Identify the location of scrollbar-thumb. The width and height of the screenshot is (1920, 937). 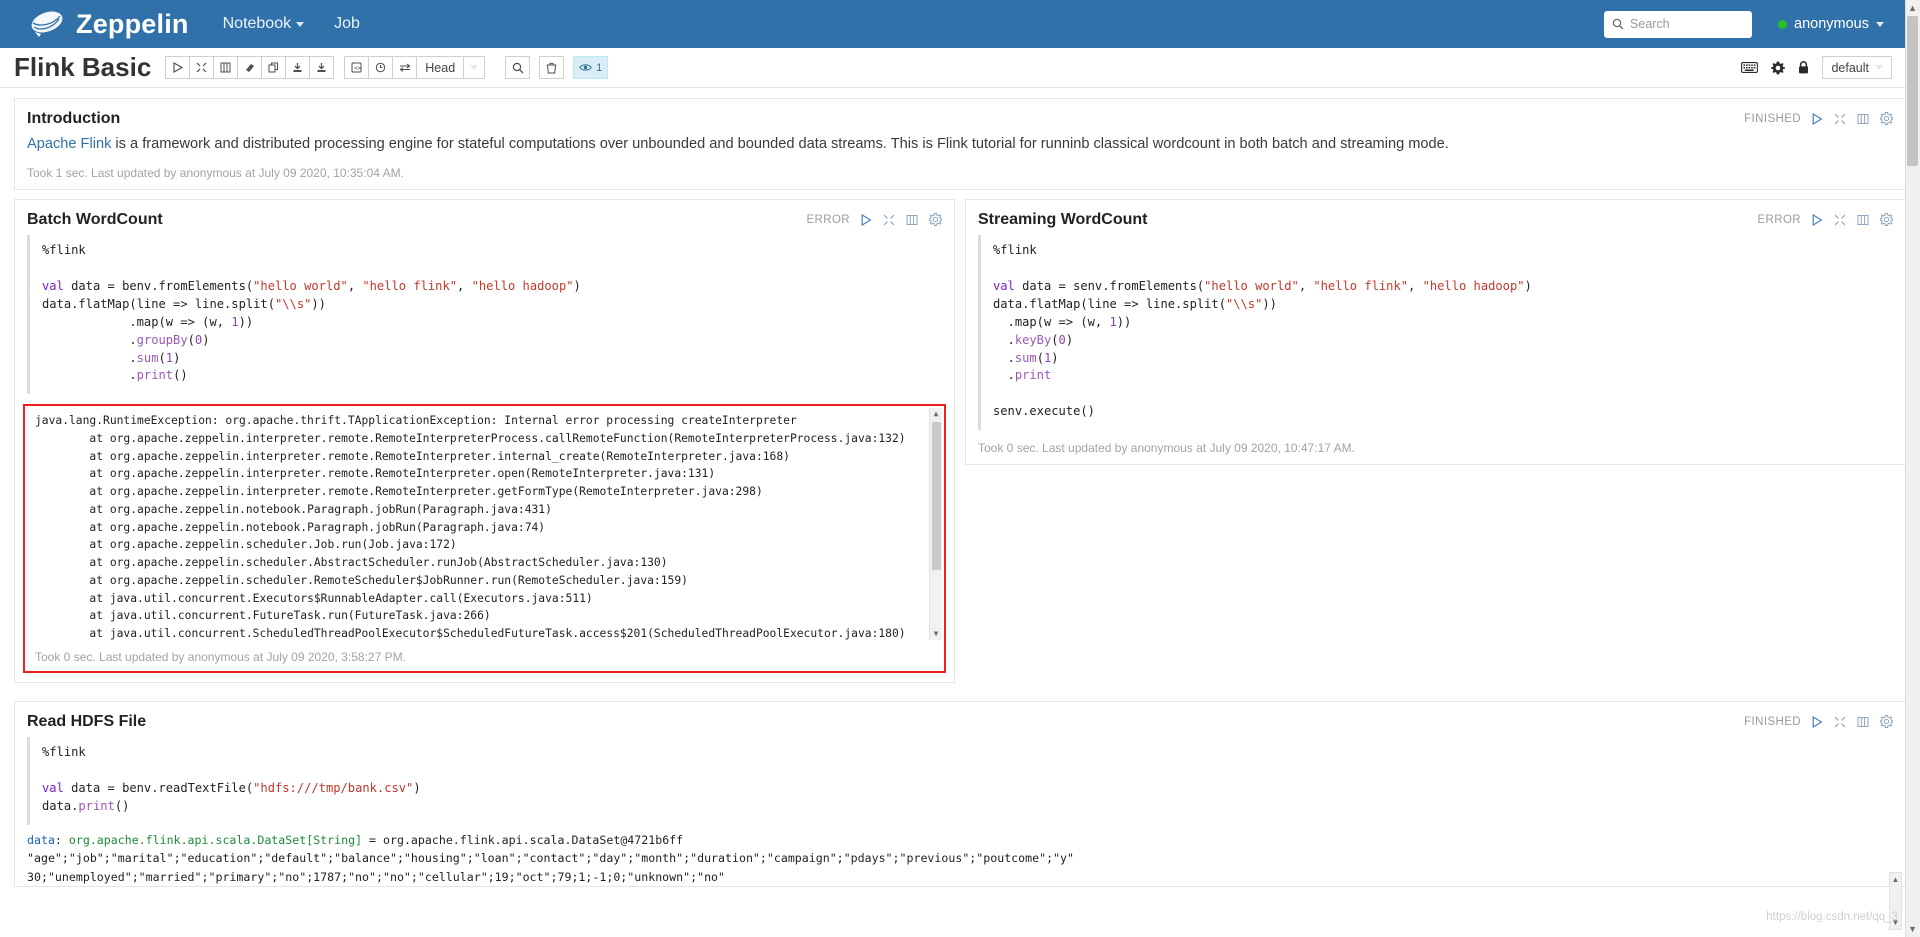
(936, 496).